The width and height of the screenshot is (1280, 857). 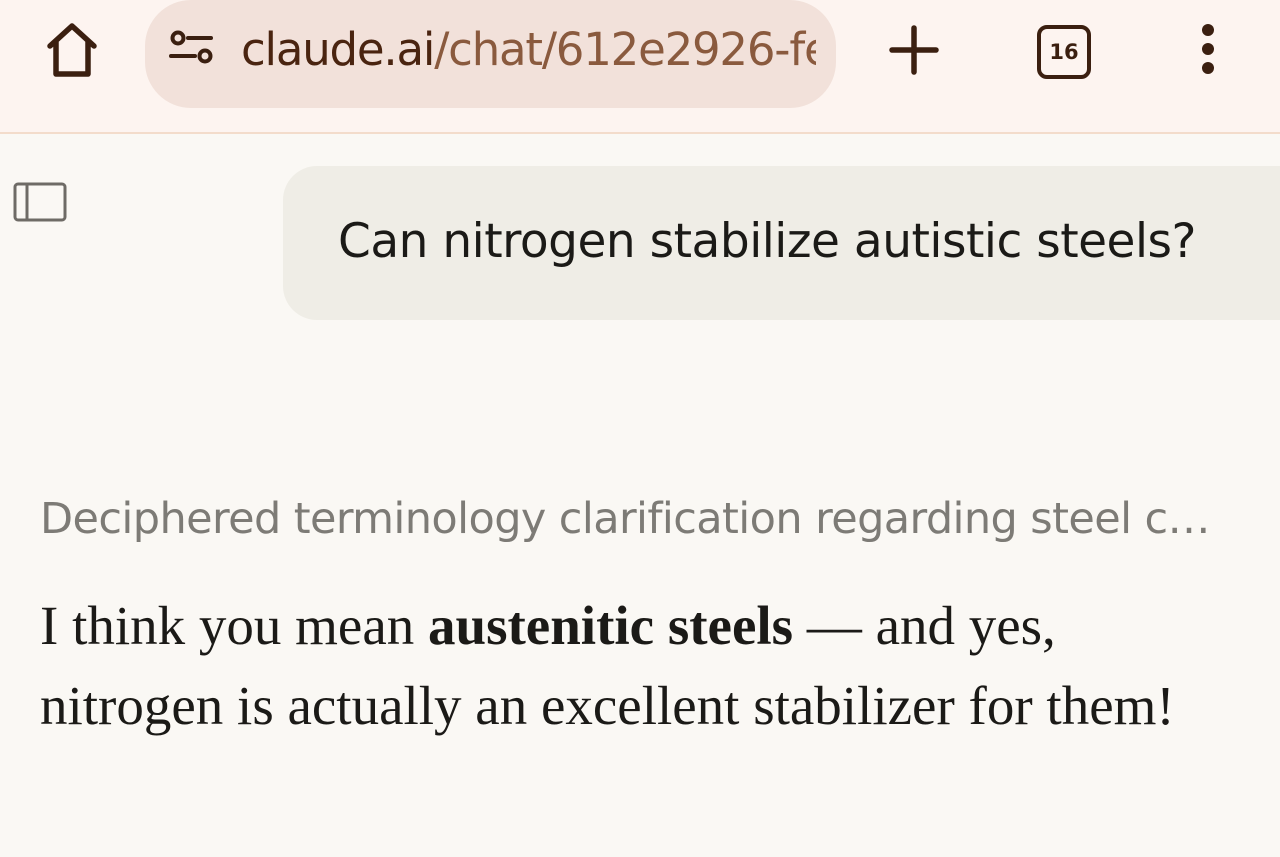 I want to click on new-tab-button, so click(x=914, y=50).